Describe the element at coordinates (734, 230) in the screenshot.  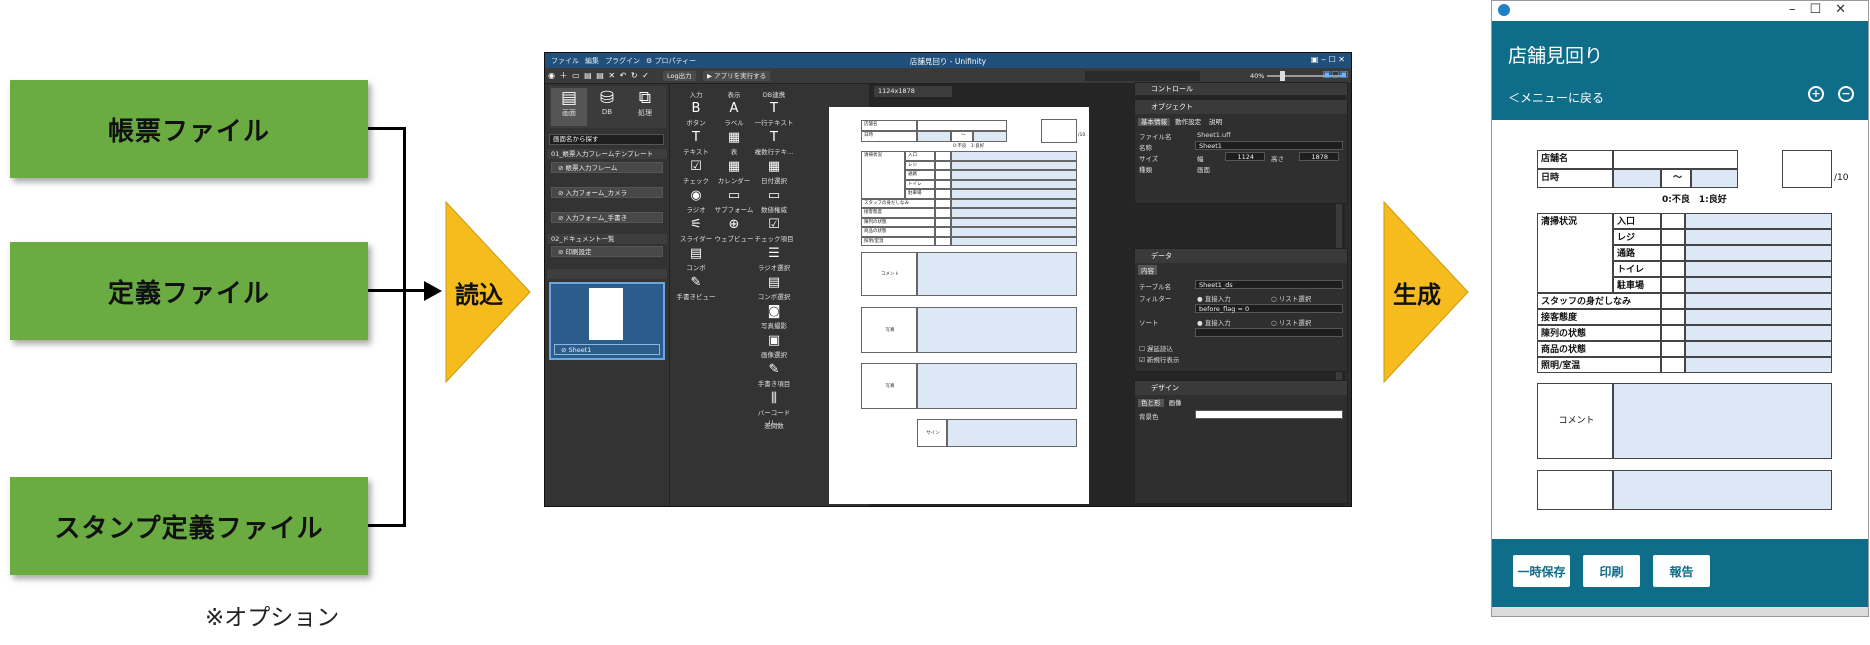
I see `tool-item: ⊕ ウェブビュー` at that location.